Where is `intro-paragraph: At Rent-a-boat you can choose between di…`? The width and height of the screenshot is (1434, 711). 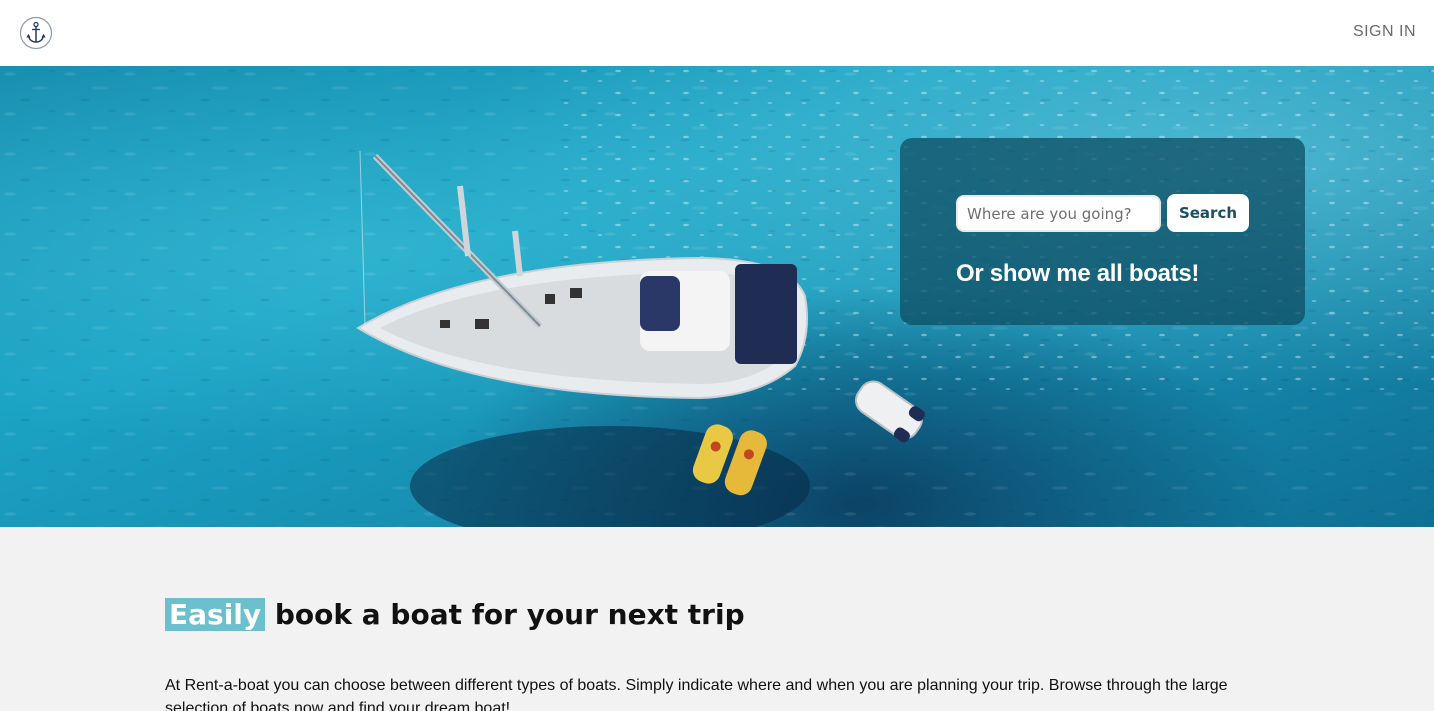
intro-paragraph: At Rent-a-boat you can choose between di… is located at coordinates (696, 694).